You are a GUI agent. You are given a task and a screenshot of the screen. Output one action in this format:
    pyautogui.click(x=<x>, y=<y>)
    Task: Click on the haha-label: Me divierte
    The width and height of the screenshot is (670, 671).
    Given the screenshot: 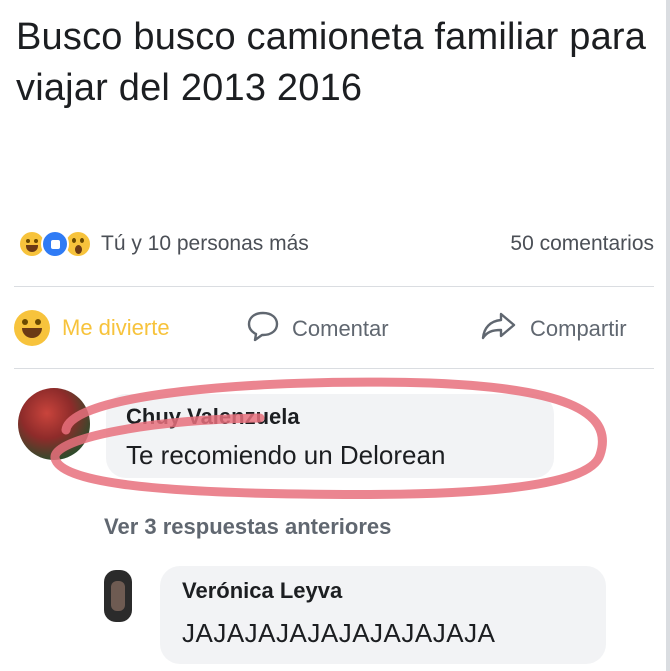 What is the action you would take?
    pyautogui.click(x=116, y=327)
    